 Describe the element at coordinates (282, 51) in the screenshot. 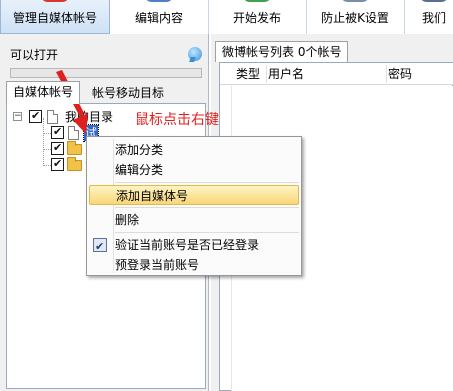

I see `tab-weibo-account-list: 微博帐号列表 0个帐号` at that location.